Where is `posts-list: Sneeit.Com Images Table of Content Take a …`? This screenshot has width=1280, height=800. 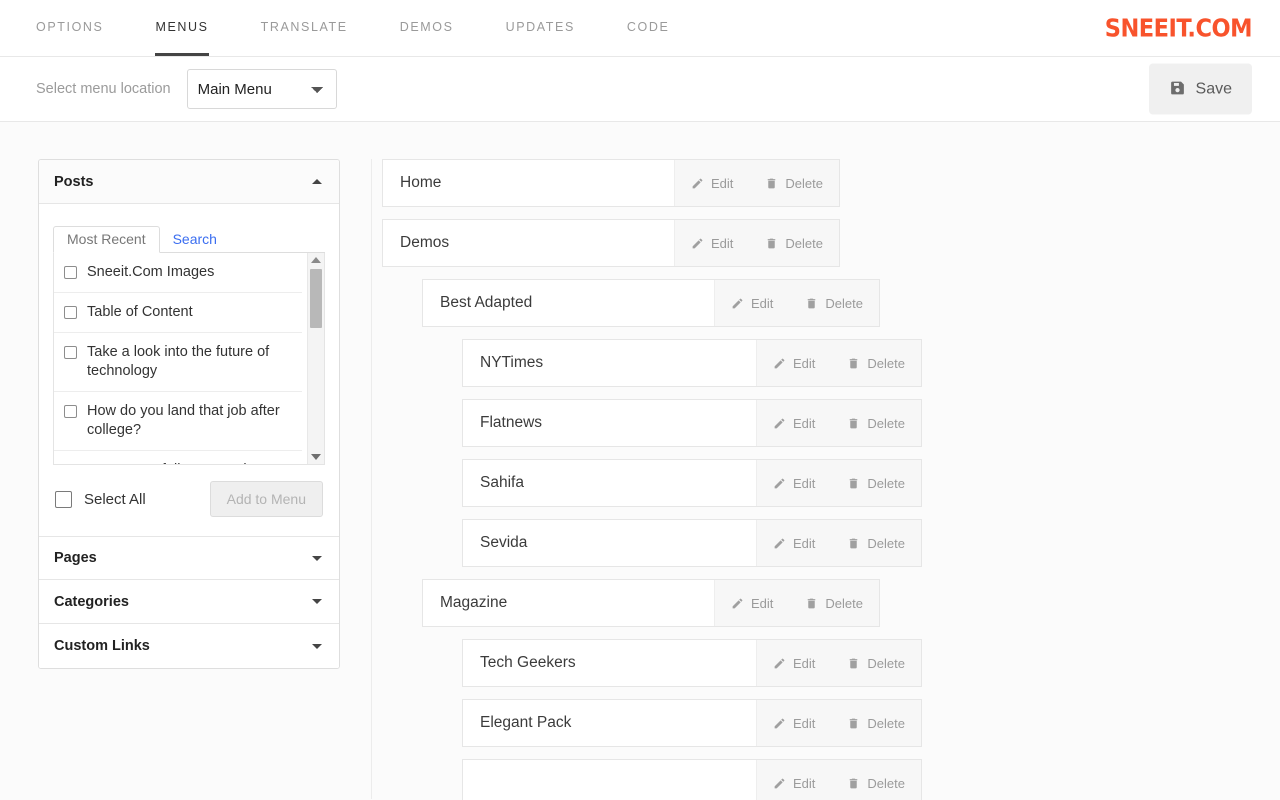
posts-list: Sneeit.Com Images Table of Content Take a … is located at coordinates (189, 358).